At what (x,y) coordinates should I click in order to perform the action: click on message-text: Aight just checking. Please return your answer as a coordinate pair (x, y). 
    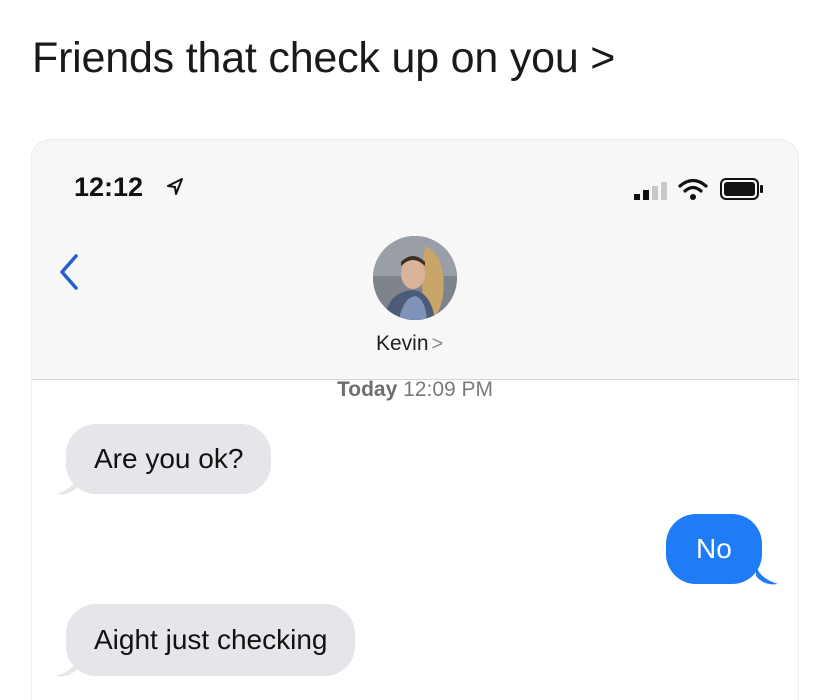
    Looking at the image, I should click on (211, 639).